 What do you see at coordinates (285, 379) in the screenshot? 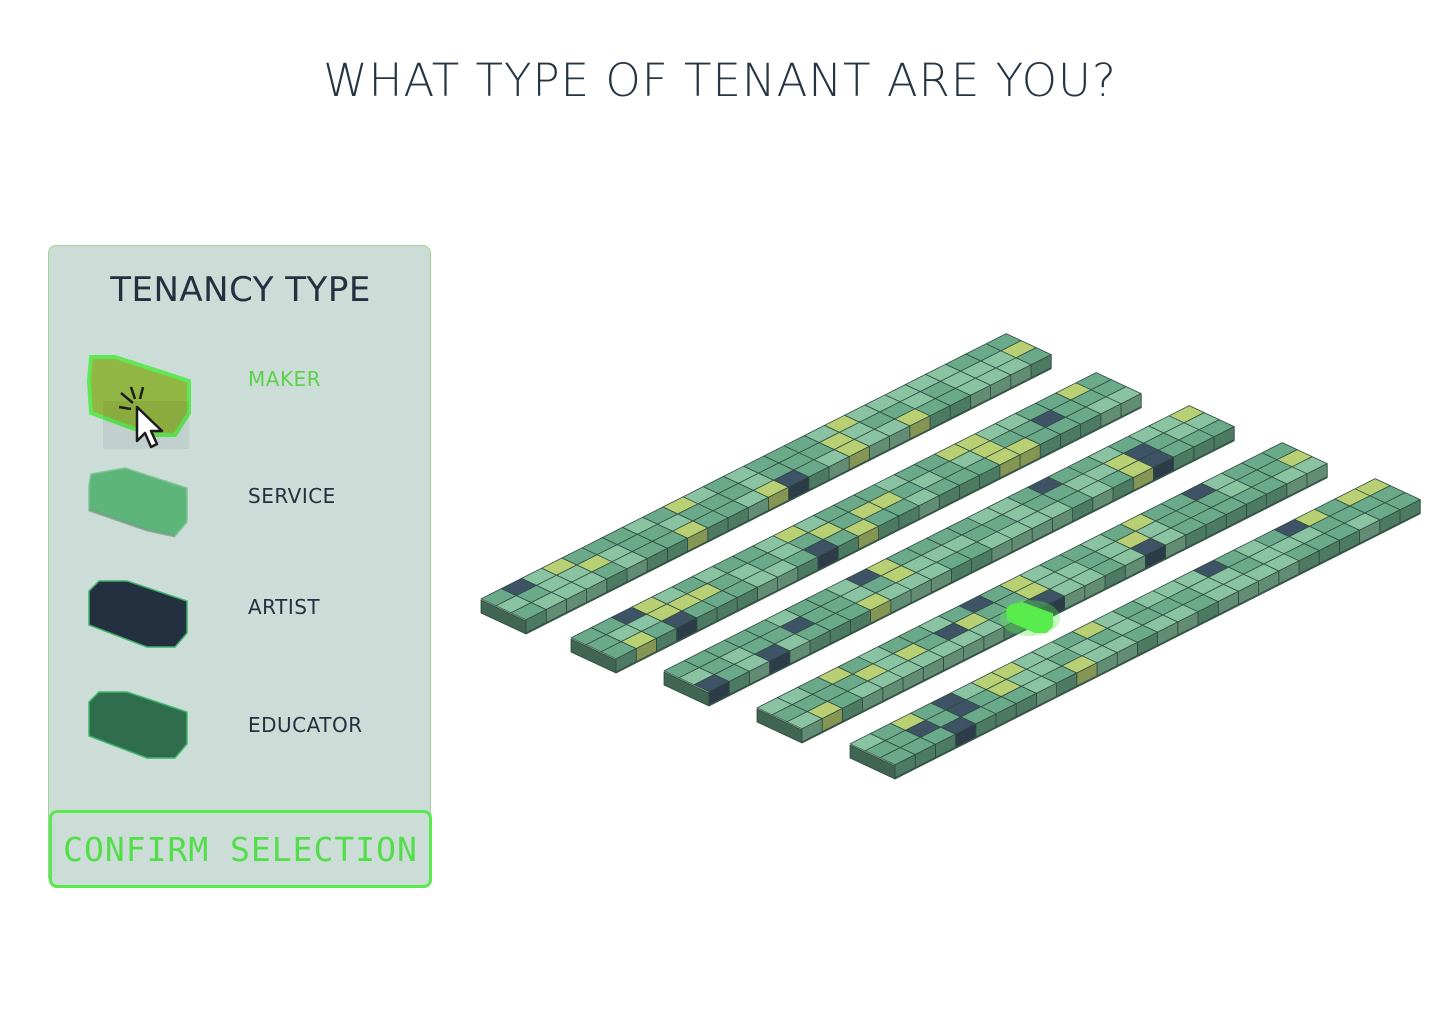
I see `option-label-maker: MAKER` at bounding box center [285, 379].